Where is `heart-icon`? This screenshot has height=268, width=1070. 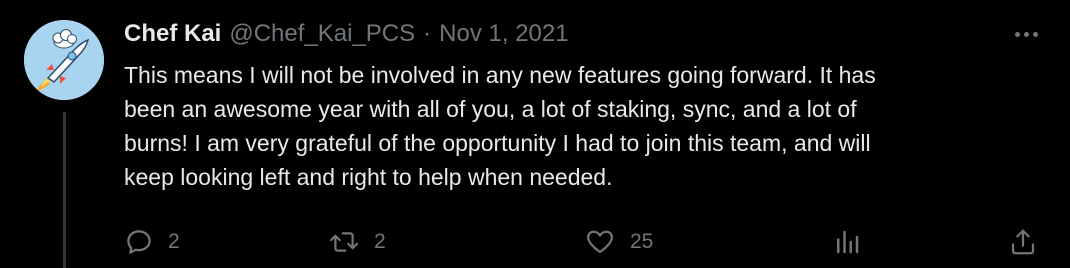
heart-icon is located at coordinates (600, 242).